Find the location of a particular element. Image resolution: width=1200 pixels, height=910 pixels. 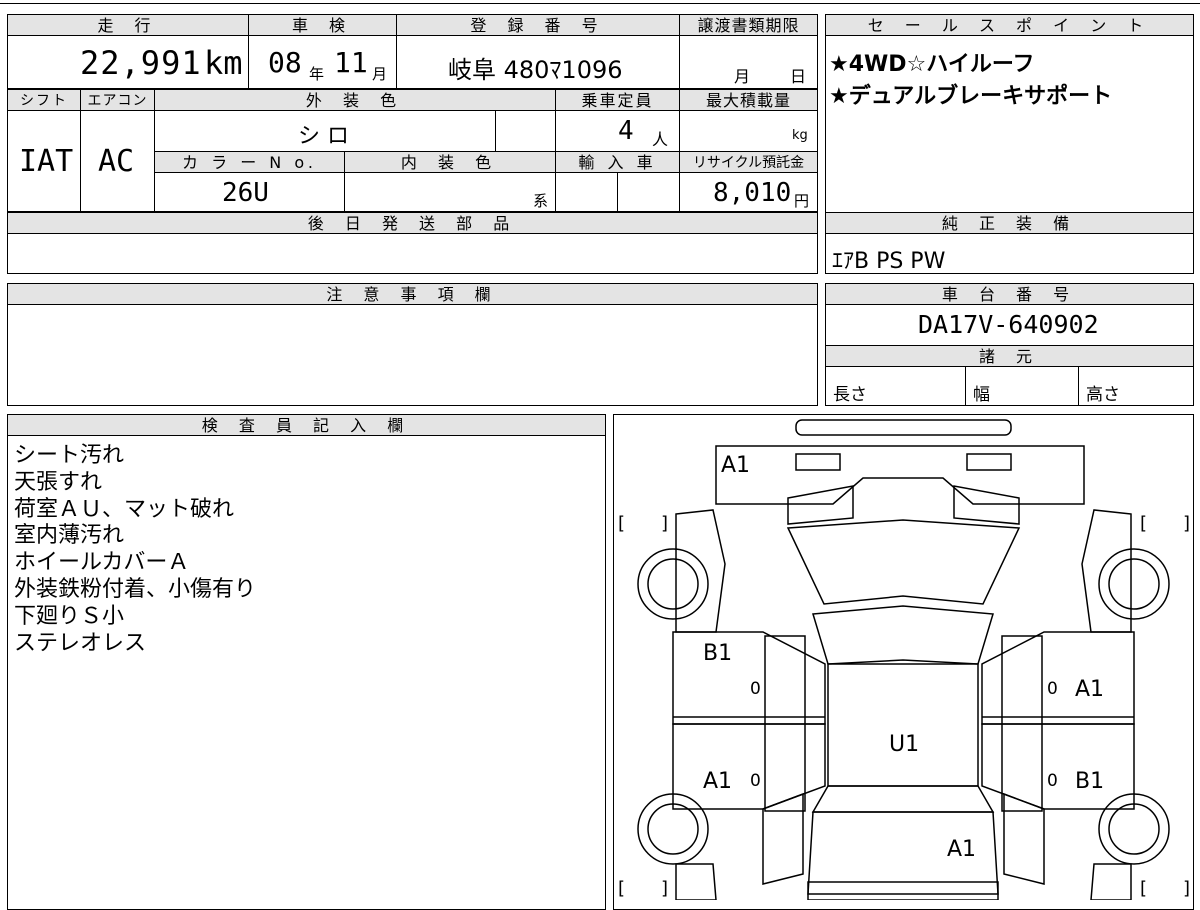

hood is located at coordinates (903, 635).